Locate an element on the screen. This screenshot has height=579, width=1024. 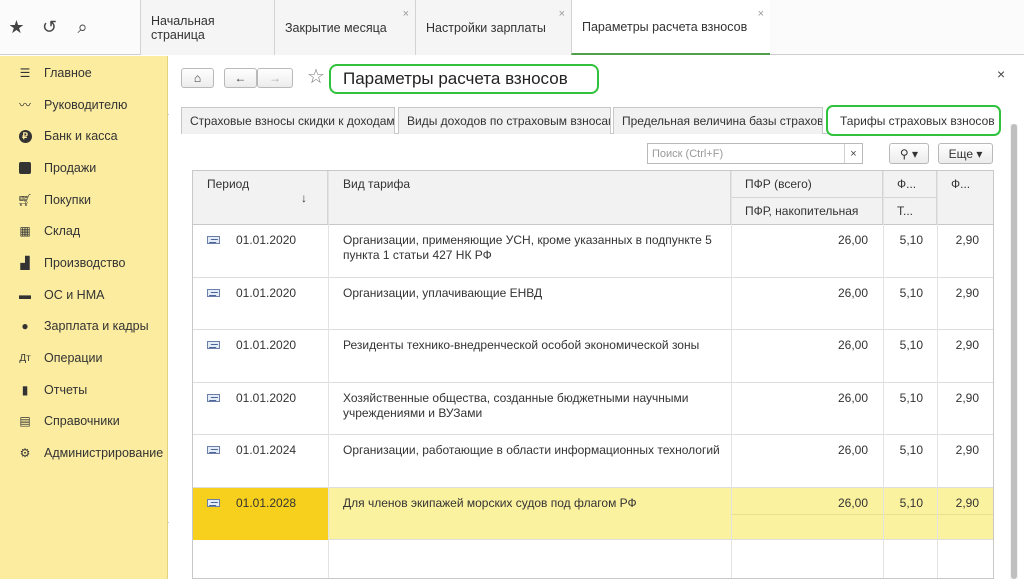
tab-tariffs: Тарифы страховых взносов is located at coordinates (913, 120).